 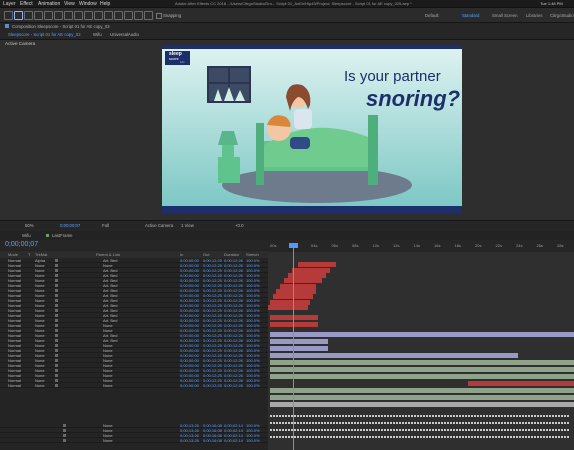 What do you see at coordinates (44, 34) in the screenshot?
I see `tab-comp-main: Sleepscore - Script 01 for AE copy_02` at bounding box center [44, 34].